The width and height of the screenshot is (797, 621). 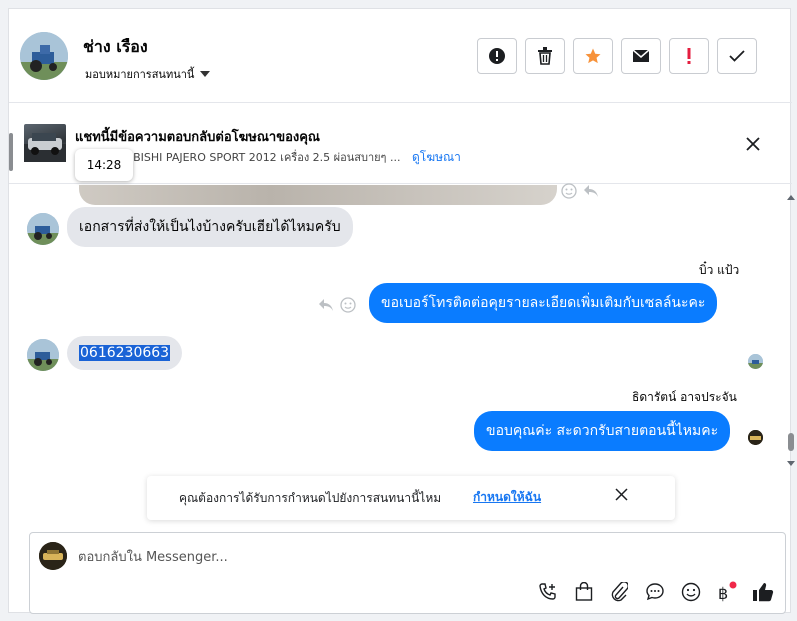 I want to click on timestamp-tooltip: 14:28, so click(x=104, y=165).